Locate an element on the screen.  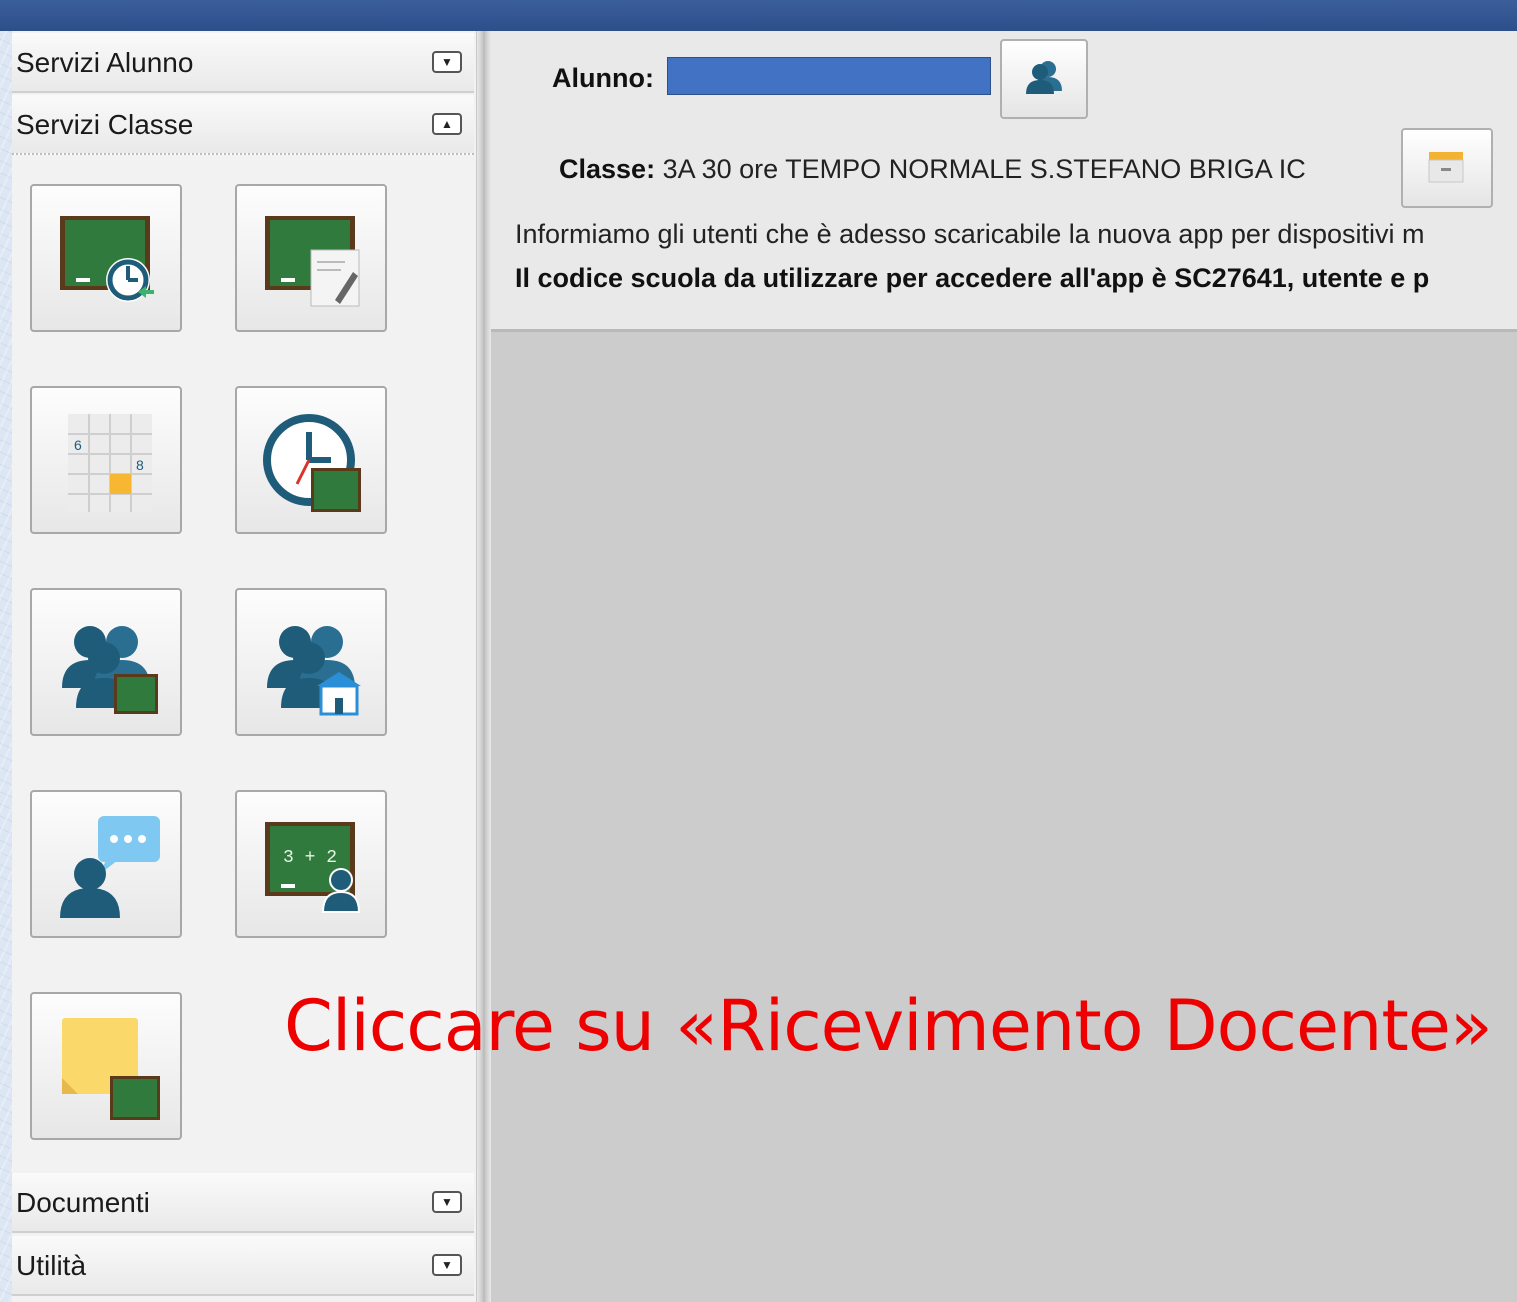
tile-registro-classe is located at coordinates (106, 258).